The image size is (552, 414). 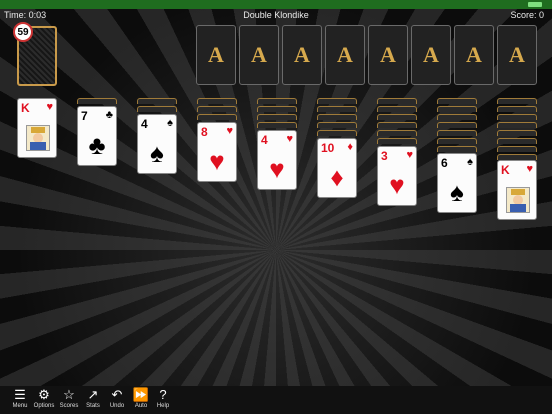 What do you see at coordinates (302, 55) in the screenshot?
I see `foundation-pile-3: A` at bounding box center [302, 55].